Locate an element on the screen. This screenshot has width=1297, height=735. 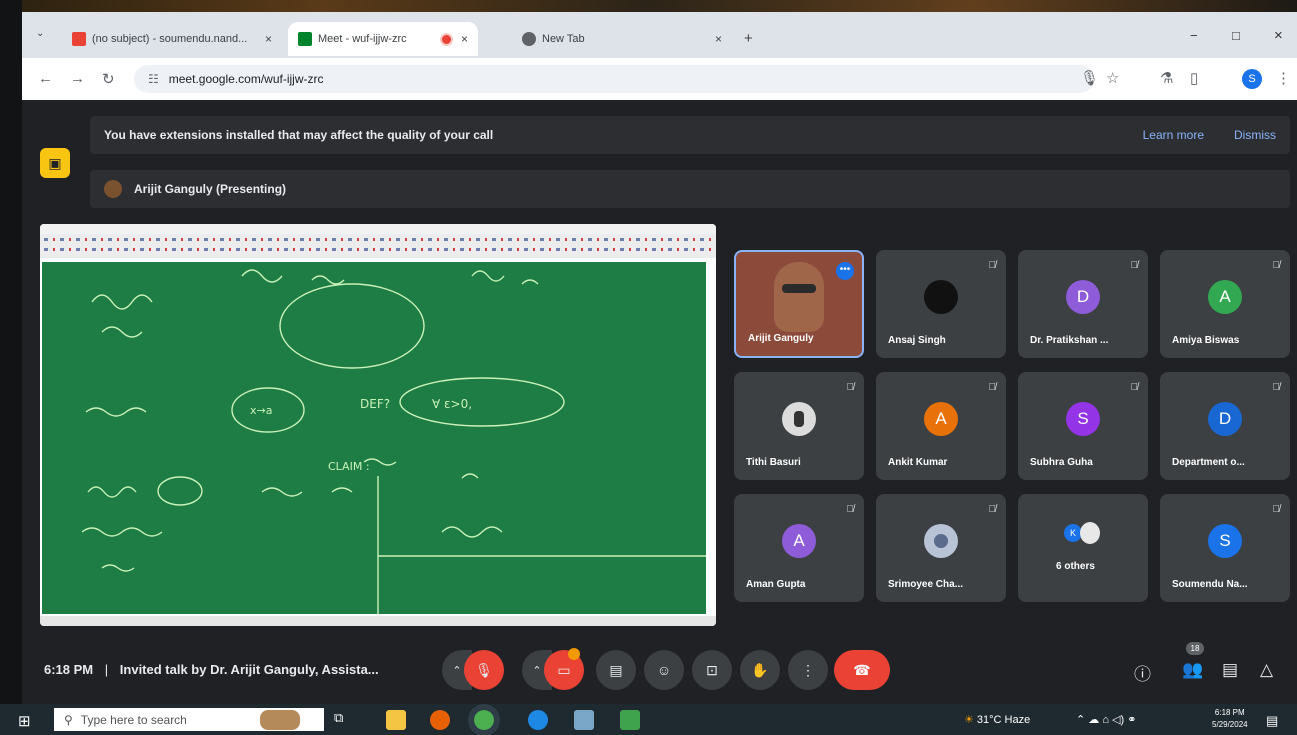
participant-tile: 🎙̸ A Ankit Kumar is located at coordinates (941, 426).